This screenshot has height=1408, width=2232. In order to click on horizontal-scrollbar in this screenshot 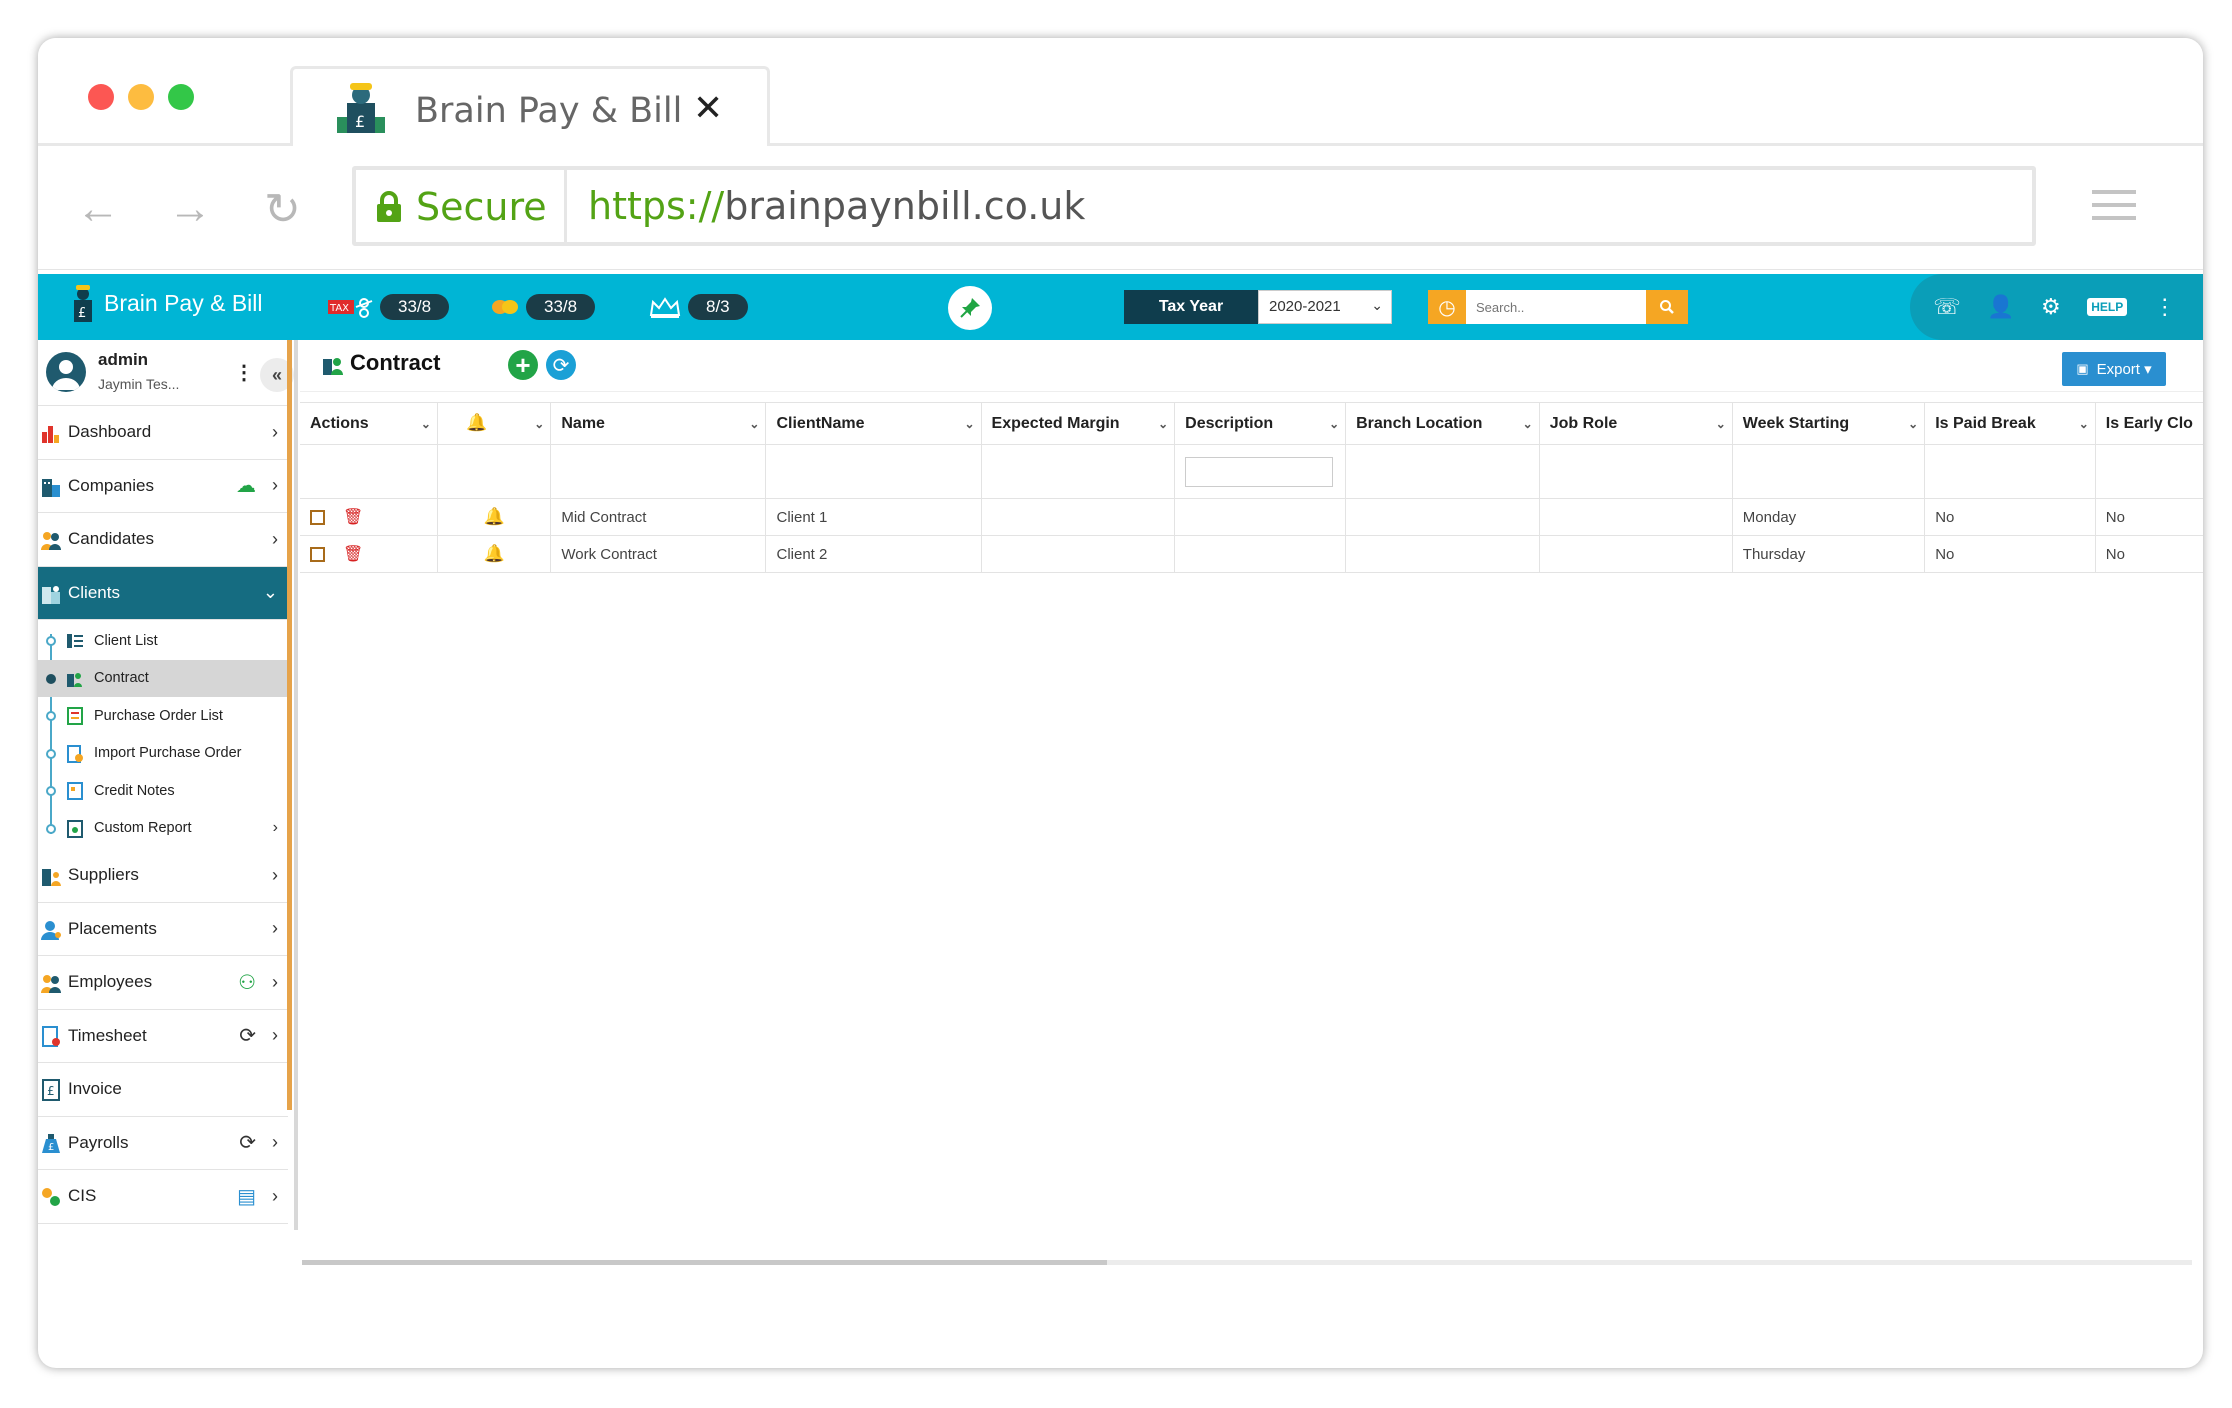, I will do `click(704, 1262)`.